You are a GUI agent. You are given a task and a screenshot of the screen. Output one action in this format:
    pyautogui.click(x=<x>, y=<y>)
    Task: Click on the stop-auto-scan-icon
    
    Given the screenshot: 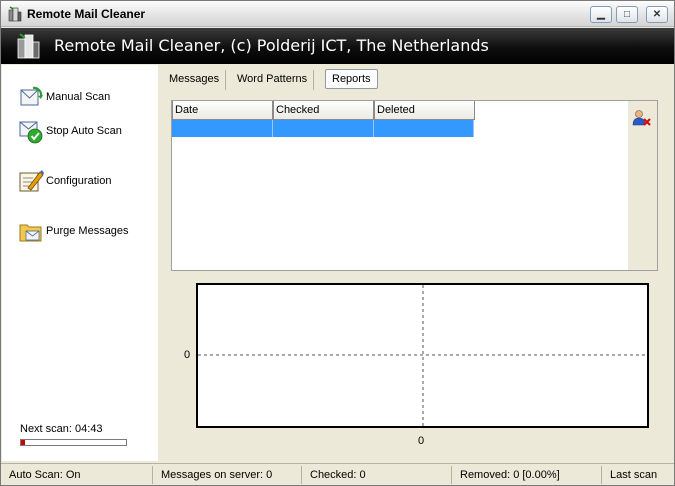 What is the action you would take?
    pyautogui.click(x=31, y=132)
    